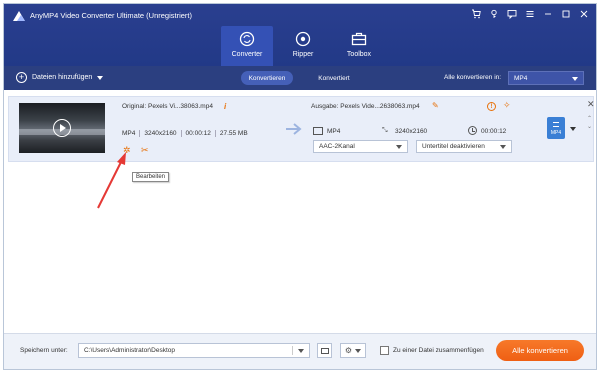 This screenshot has width=600, height=373. What do you see at coordinates (494, 131) in the screenshot?
I see `output-duration: 00:00:12` at bounding box center [494, 131].